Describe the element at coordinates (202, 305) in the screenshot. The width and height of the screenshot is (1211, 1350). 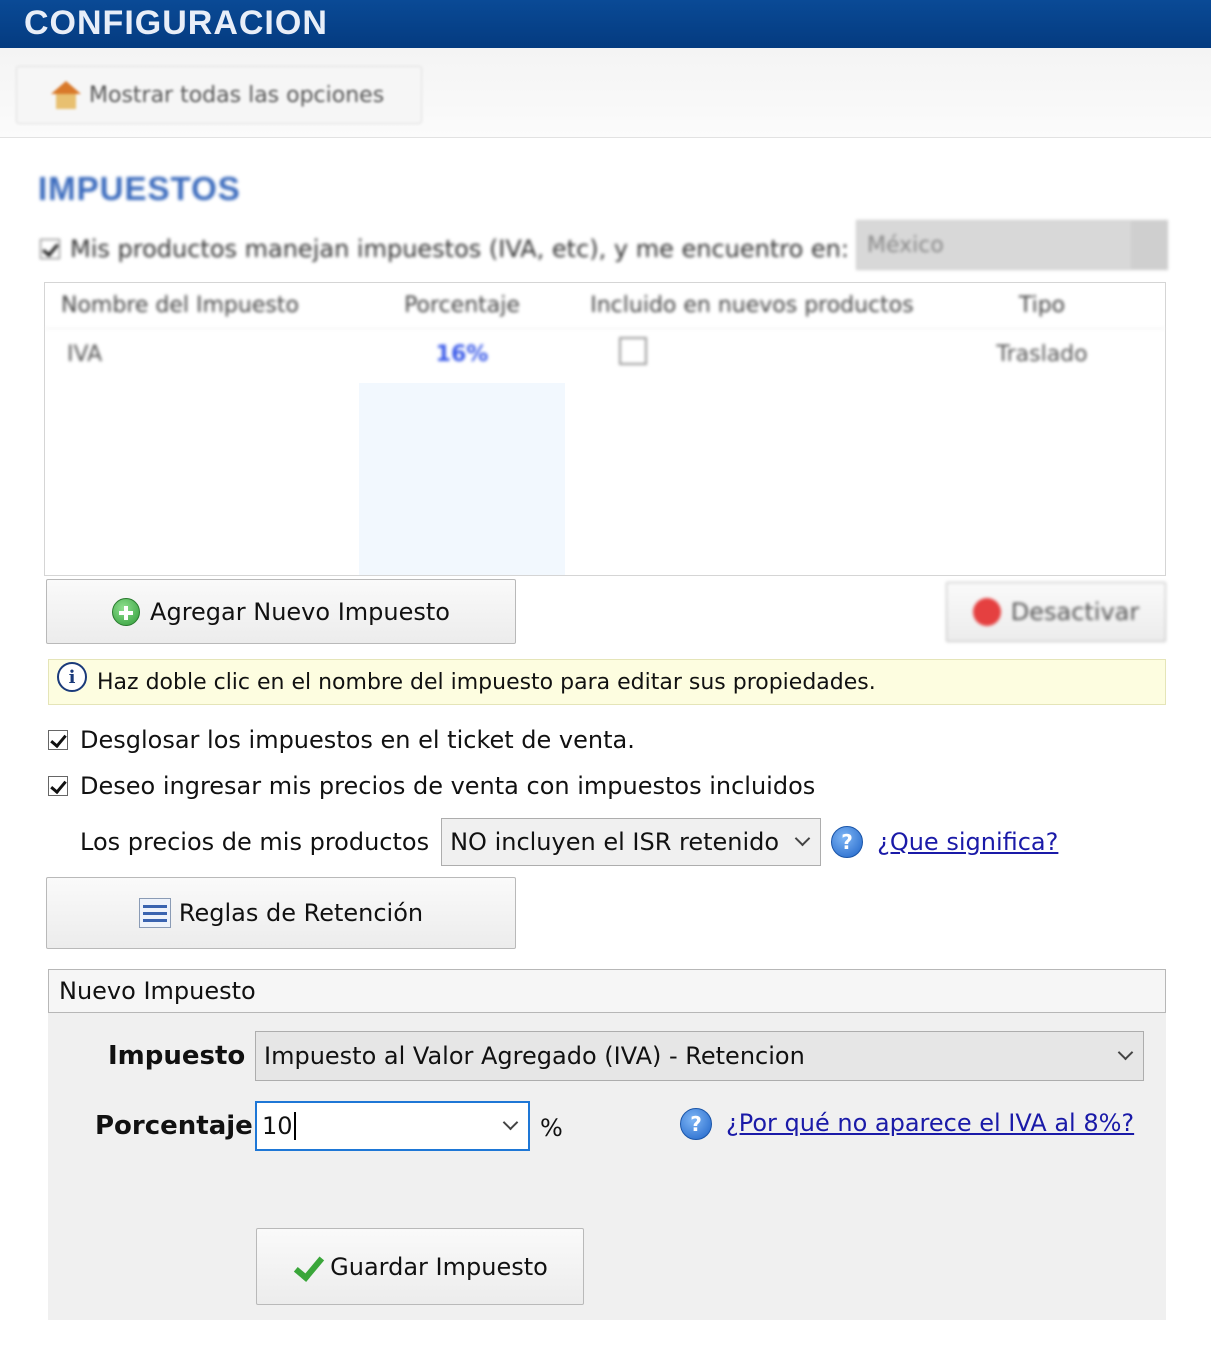
I see `col-name: Nombre del Impuesto` at that location.